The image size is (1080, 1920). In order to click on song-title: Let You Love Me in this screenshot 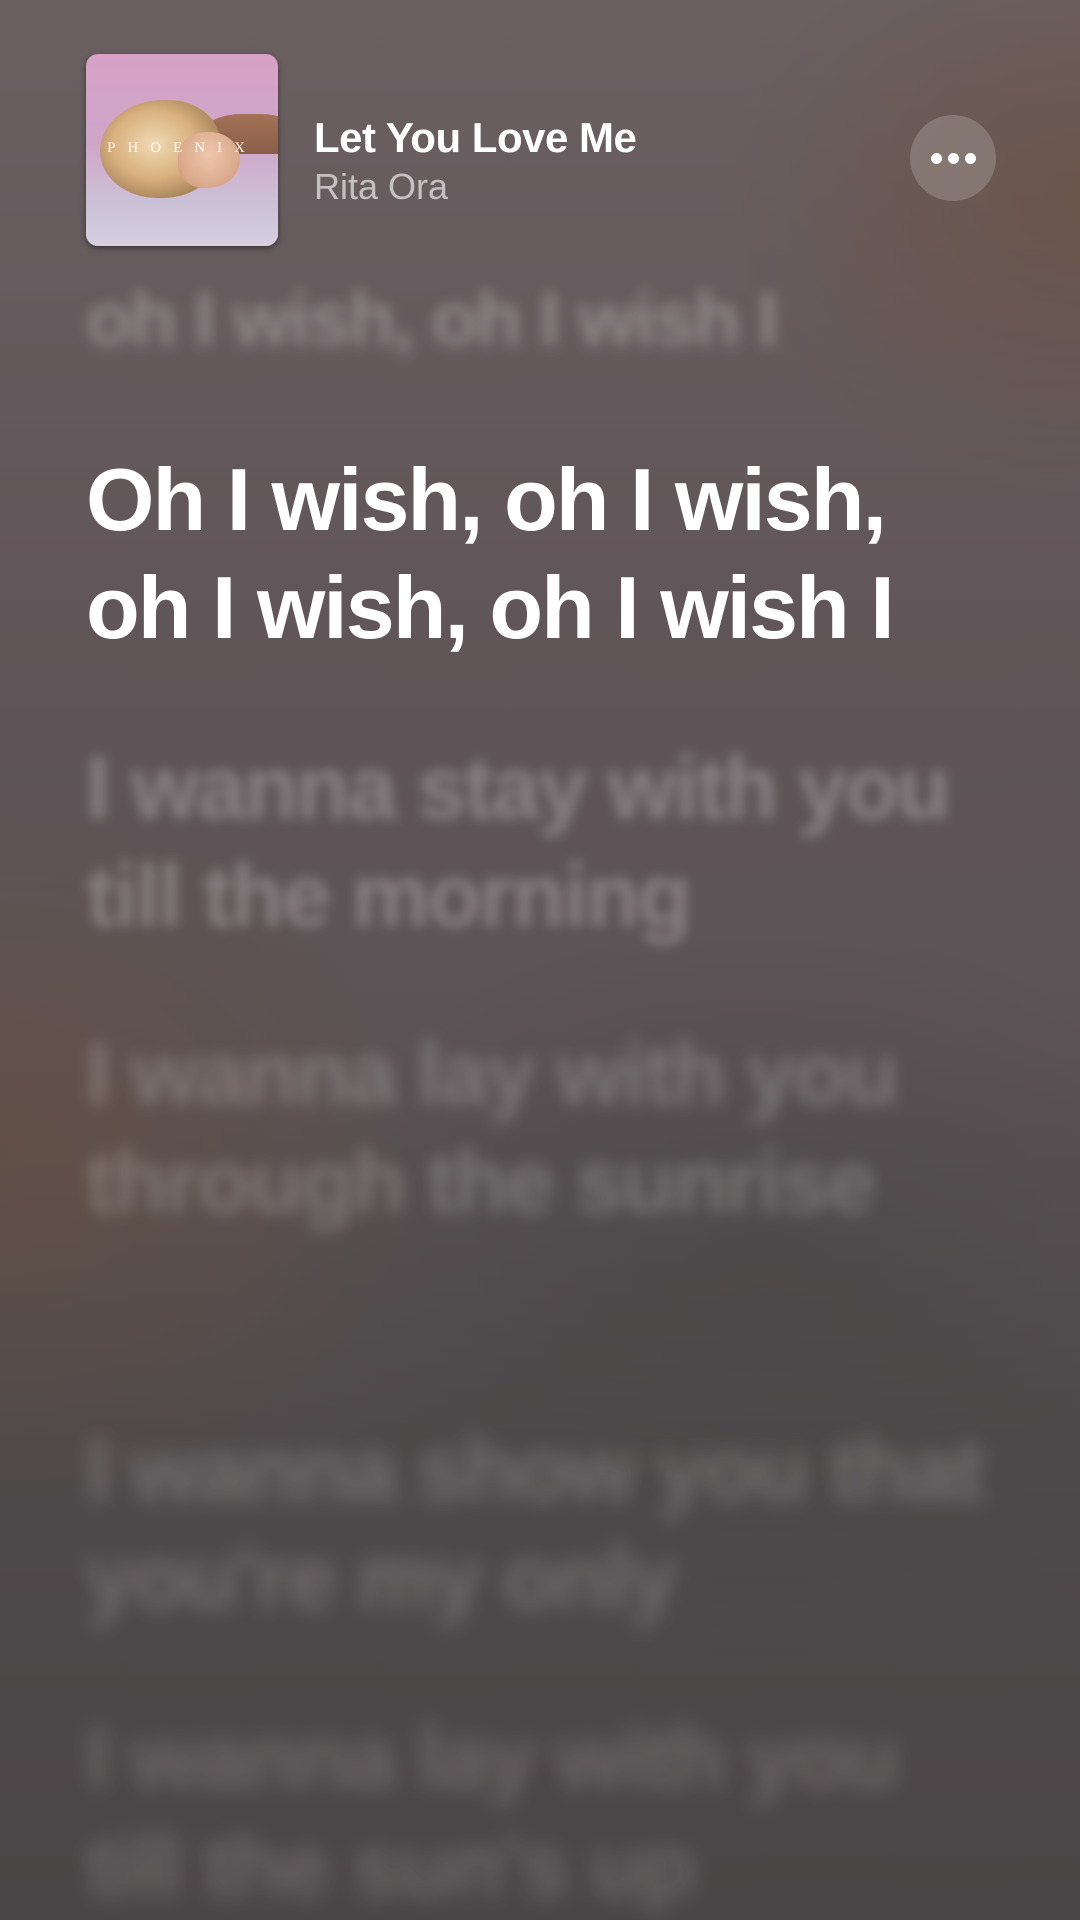, I will do `click(475, 138)`.